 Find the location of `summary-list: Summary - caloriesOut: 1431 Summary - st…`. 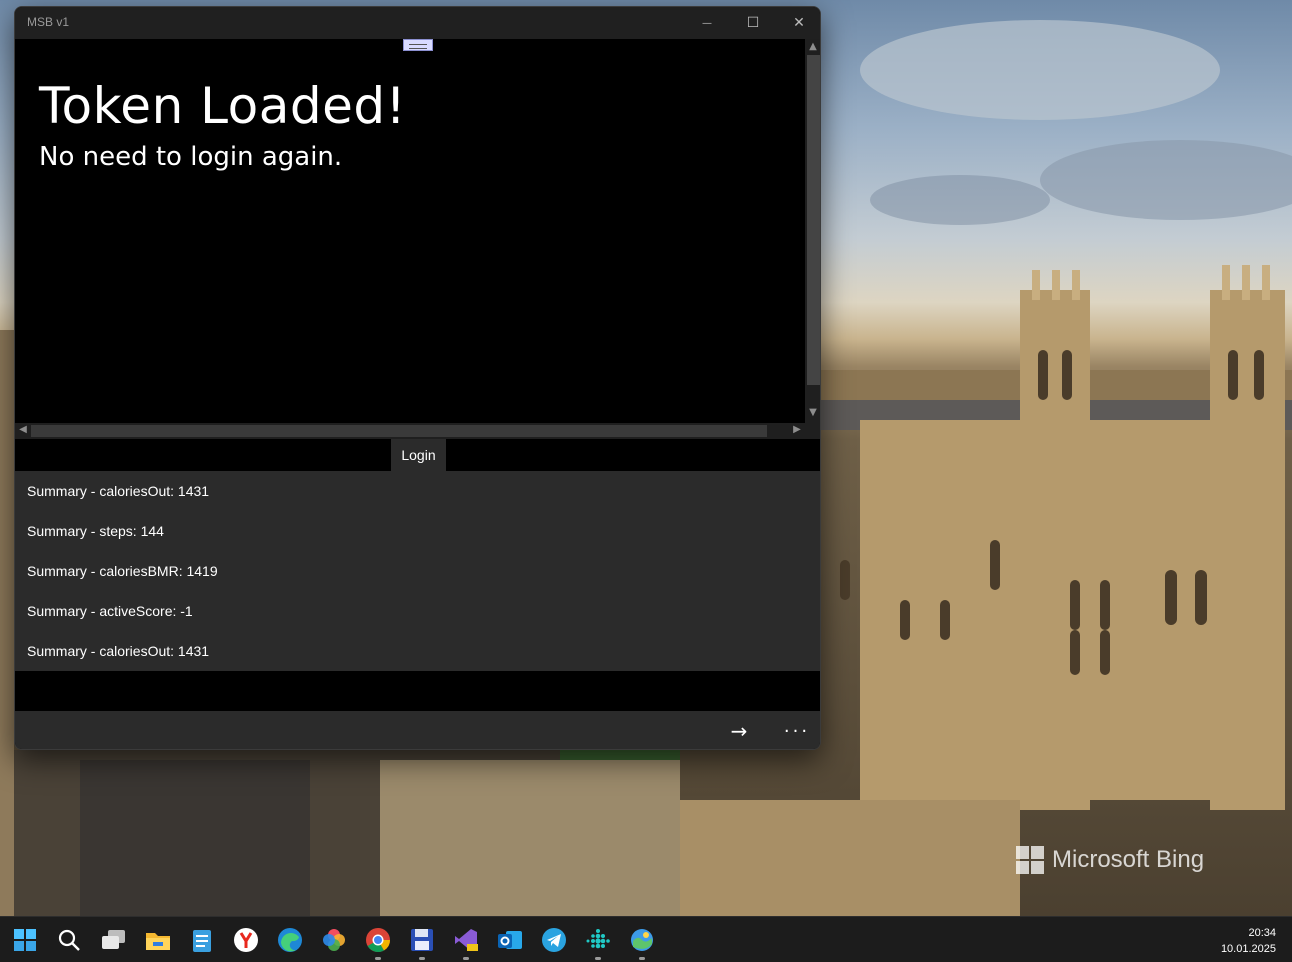

summary-list: Summary - caloriesOut: 1431 Summary - st… is located at coordinates (417, 571).